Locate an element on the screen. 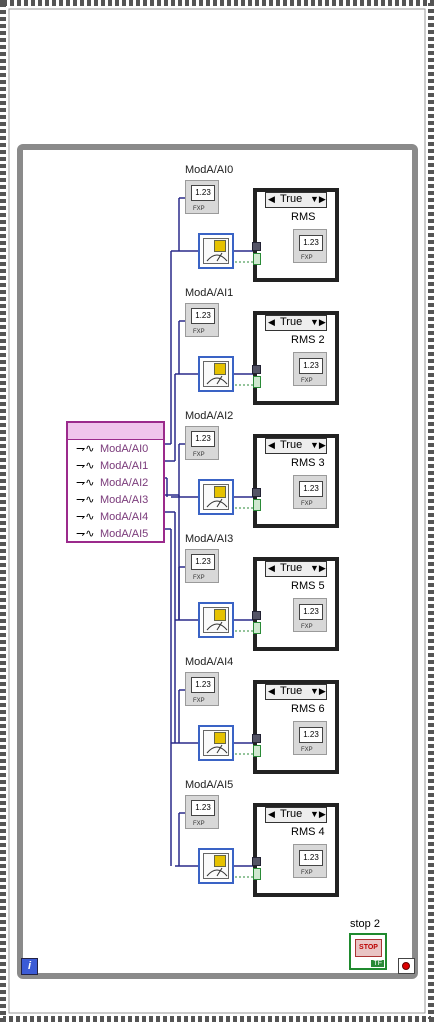  rms-indicator-label: RMS 3 is located at coordinates (308, 463).